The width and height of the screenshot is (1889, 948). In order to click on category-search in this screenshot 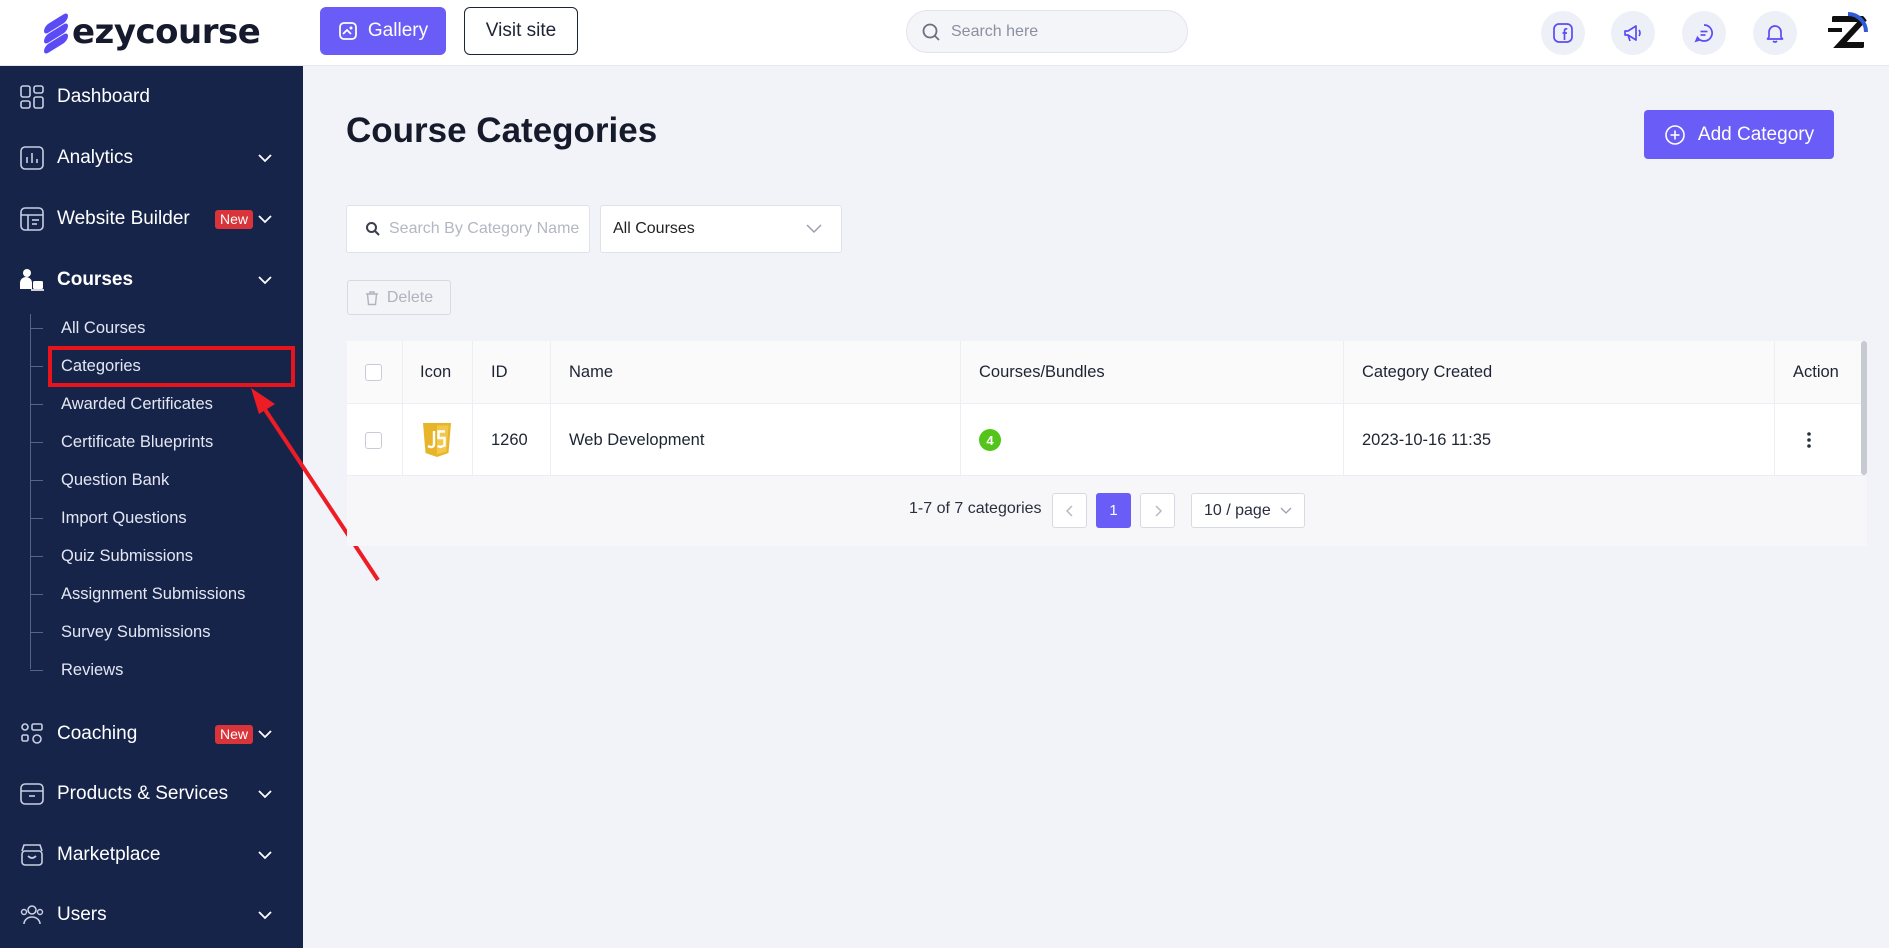, I will do `click(468, 229)`.